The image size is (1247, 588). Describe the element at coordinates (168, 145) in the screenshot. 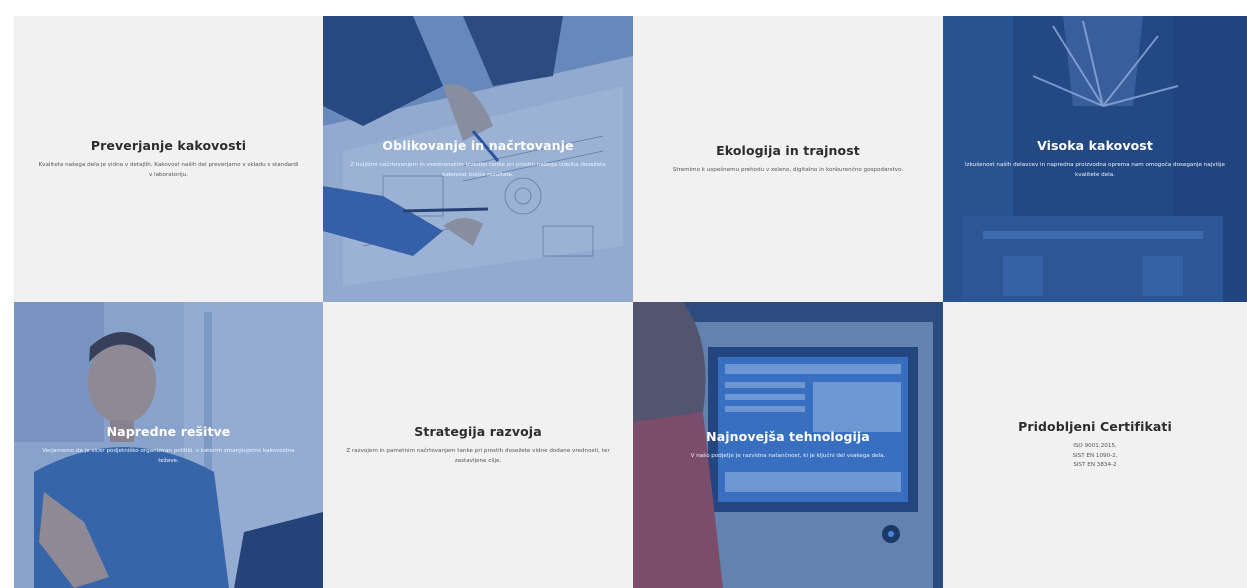

I see `tile-title: Preverjanje kakovosti` at that location.